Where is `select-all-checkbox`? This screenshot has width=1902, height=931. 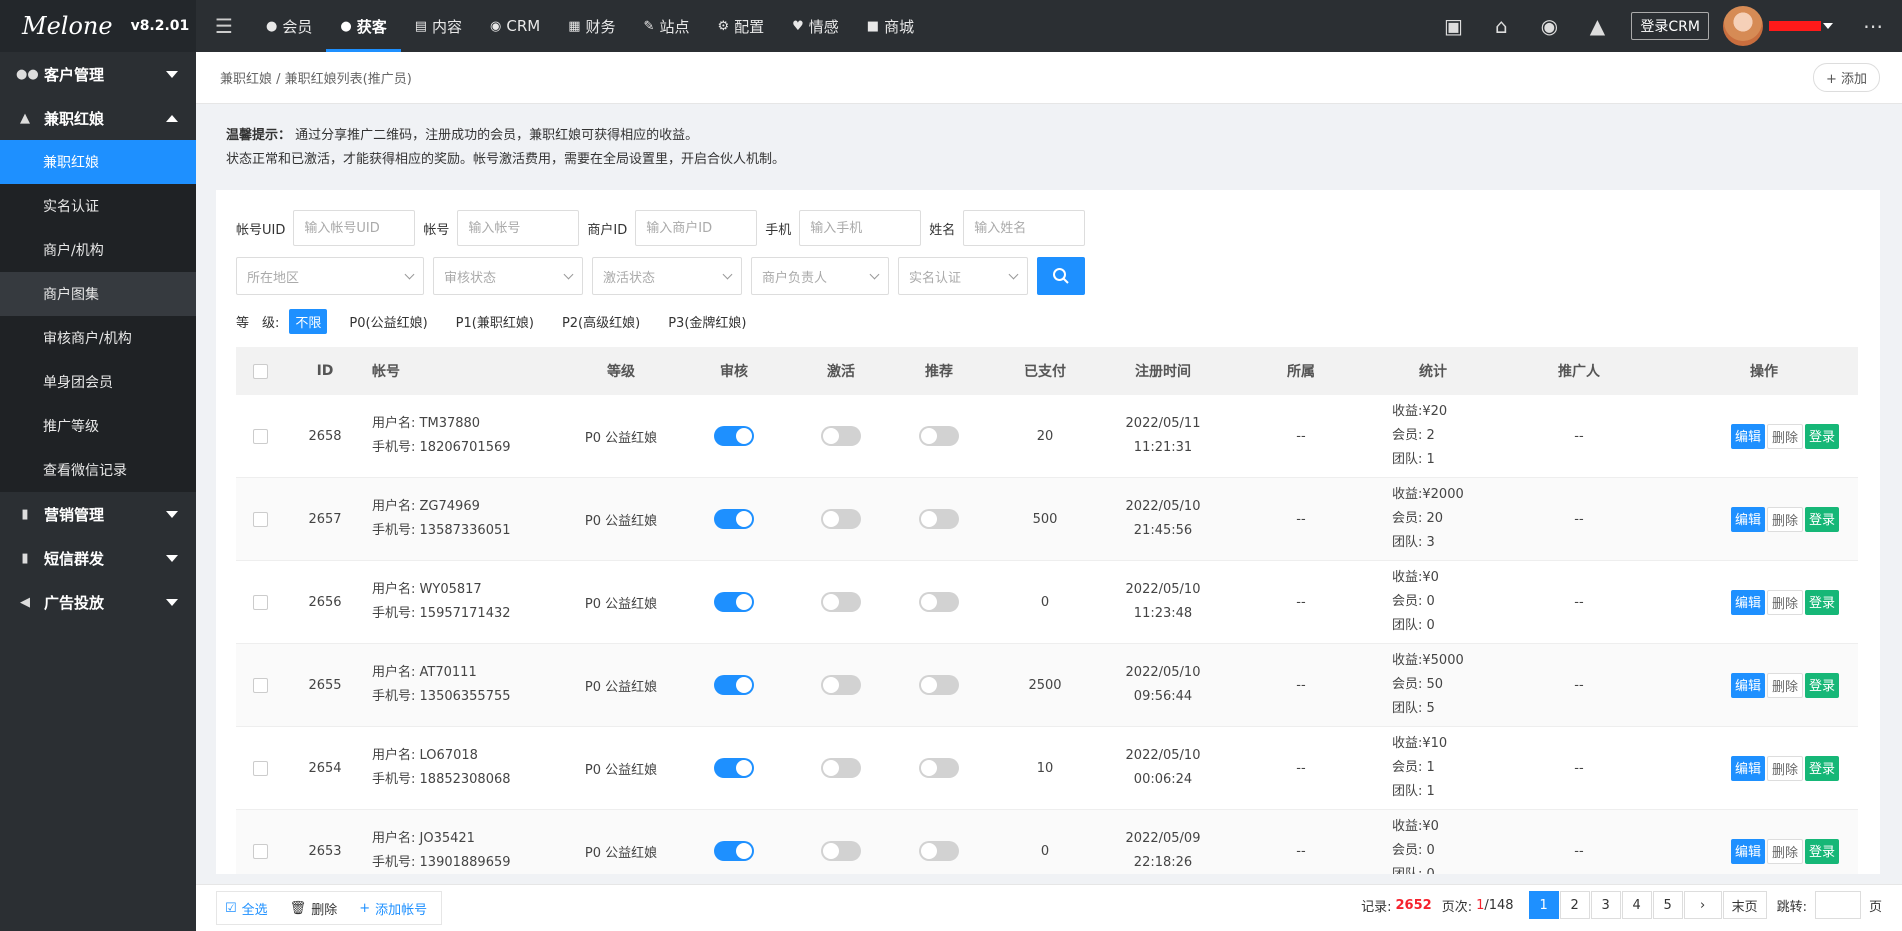
select-all-checkbox is located at coordinates (260, 371).